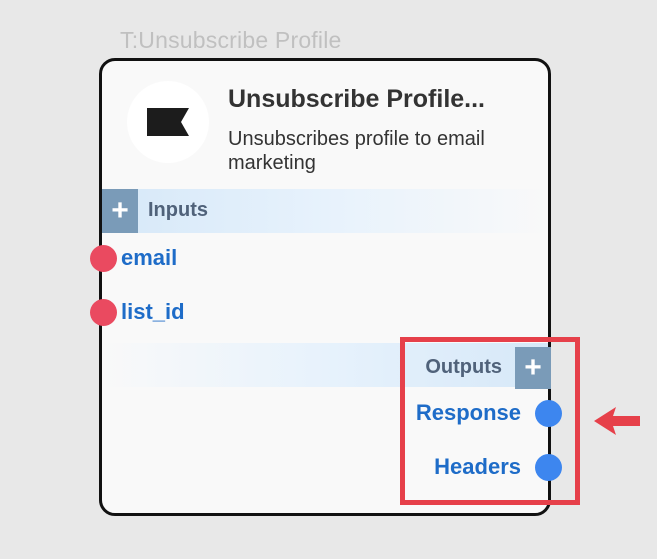 This screenshot has width=657, height=559. Describe the element at coordinates (325, 211) in the screenshot. I see `inputs-section-header: + Inputs` at that location.